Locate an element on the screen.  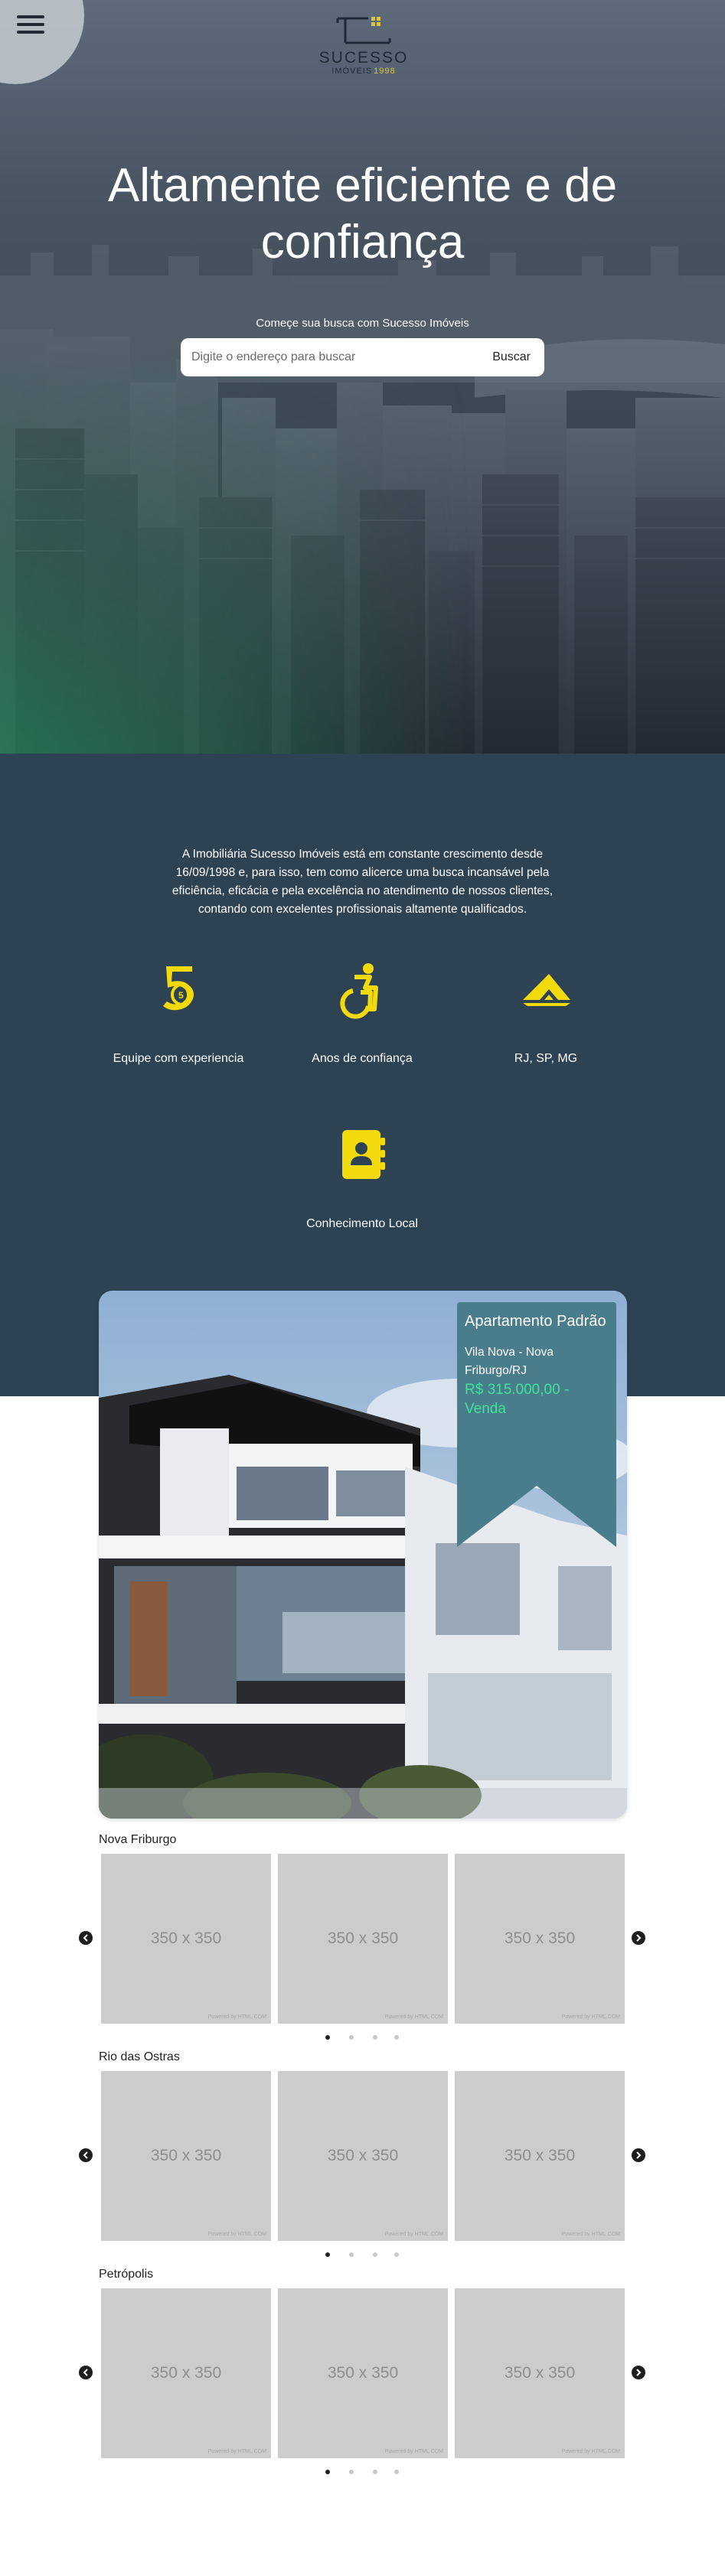
search-bar: Buscar is located at coordinates (362, 357).